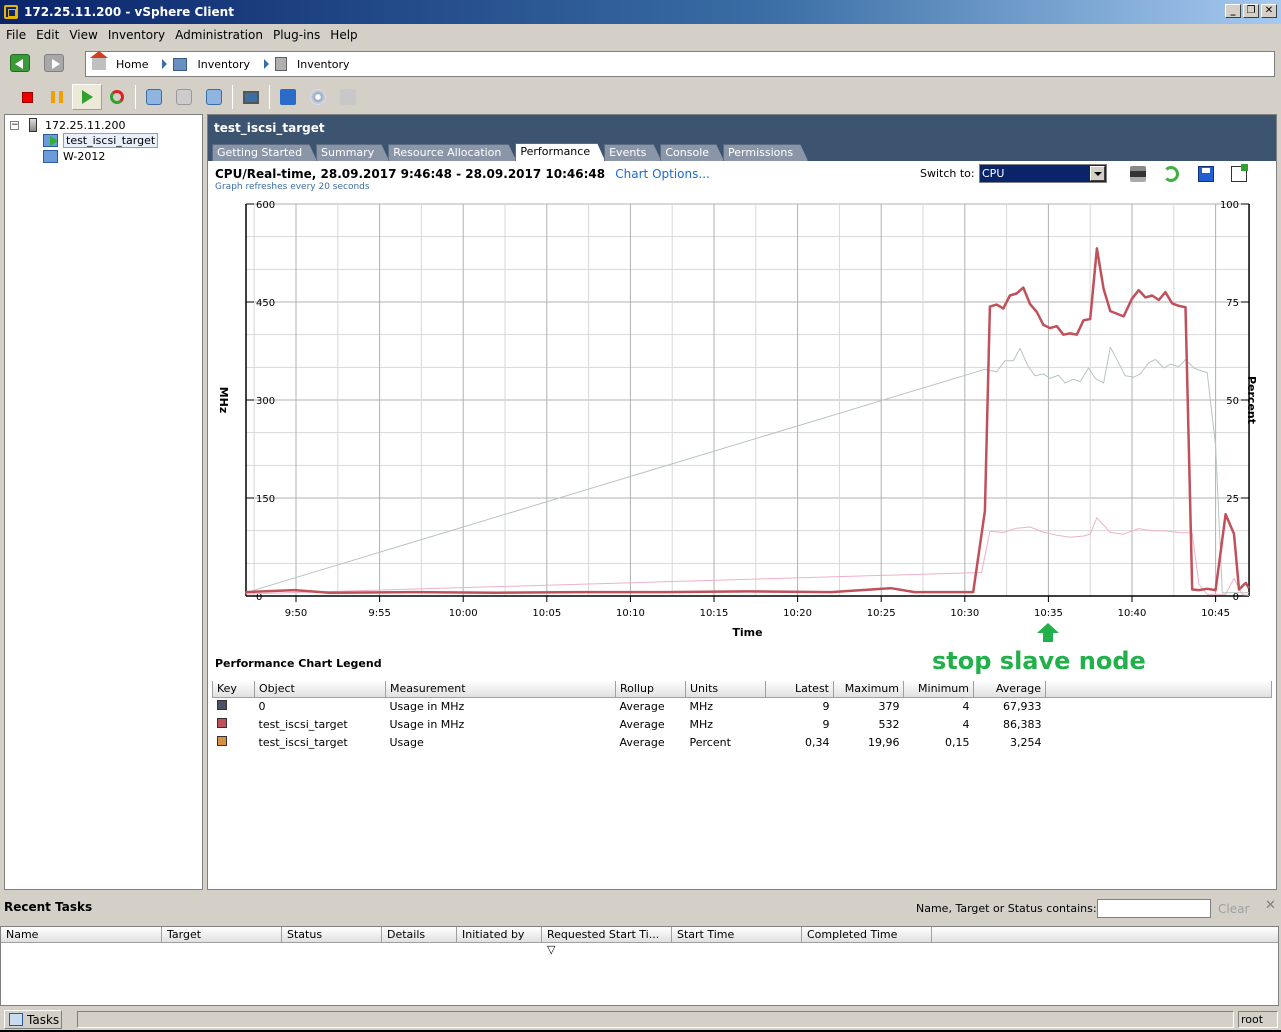 This screenshot has height=1032, width=1281. I want to click on filter-label: Name, Target or Status contains: ▾, so click(1011, 908).